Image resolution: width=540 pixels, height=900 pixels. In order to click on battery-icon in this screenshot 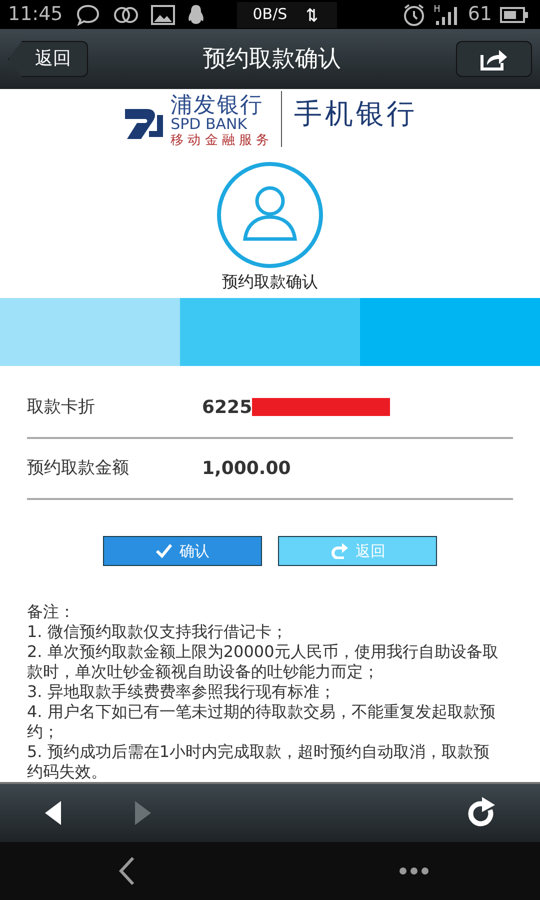, I will do `click(514, 14)`.